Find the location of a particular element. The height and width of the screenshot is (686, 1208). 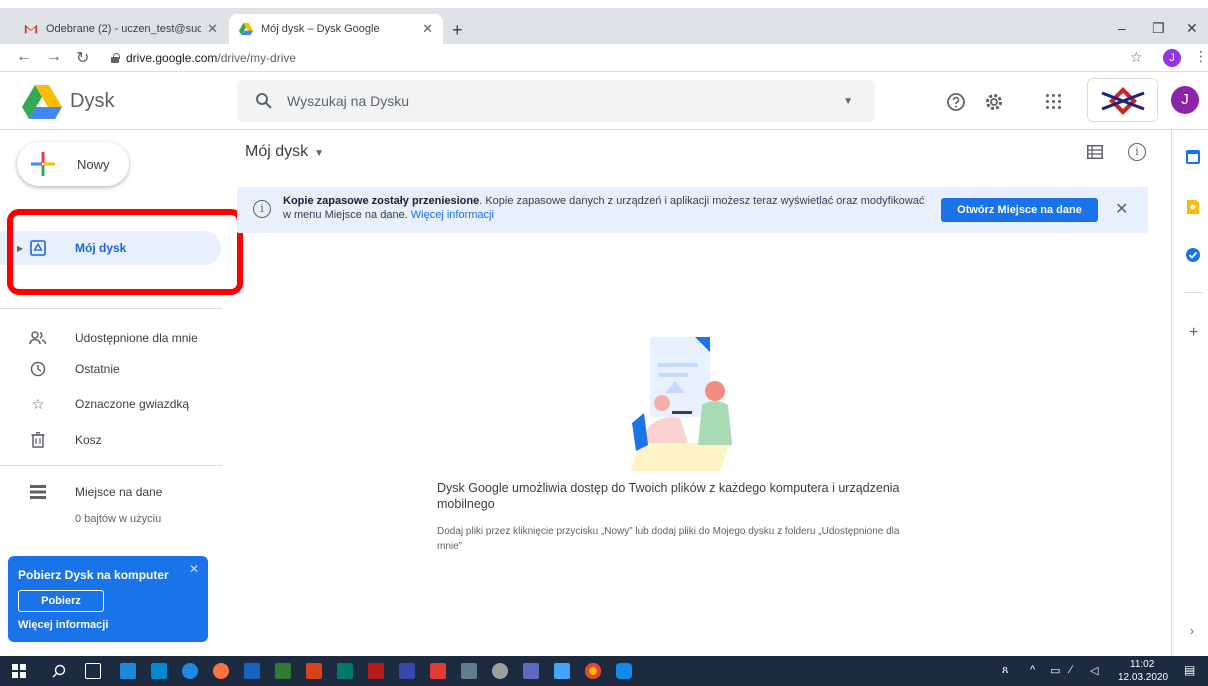

apps-grid-icon is located at coordinates (1054, 102).